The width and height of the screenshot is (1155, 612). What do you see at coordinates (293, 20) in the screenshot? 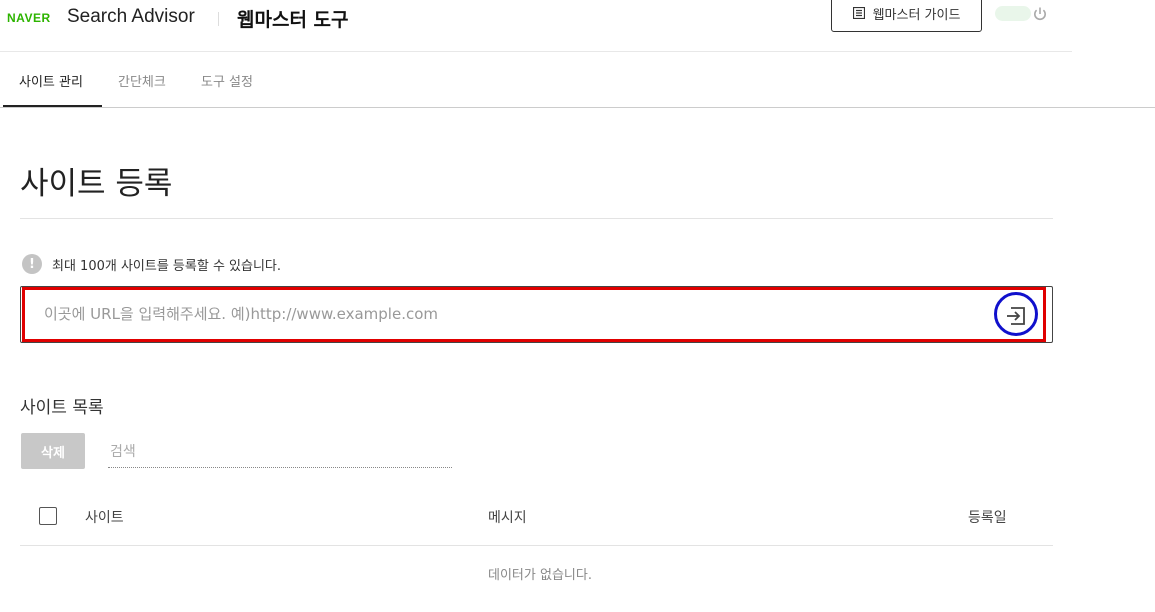
I see `tool-title: 웹마스터 도구` at bounding box center [293, 20].